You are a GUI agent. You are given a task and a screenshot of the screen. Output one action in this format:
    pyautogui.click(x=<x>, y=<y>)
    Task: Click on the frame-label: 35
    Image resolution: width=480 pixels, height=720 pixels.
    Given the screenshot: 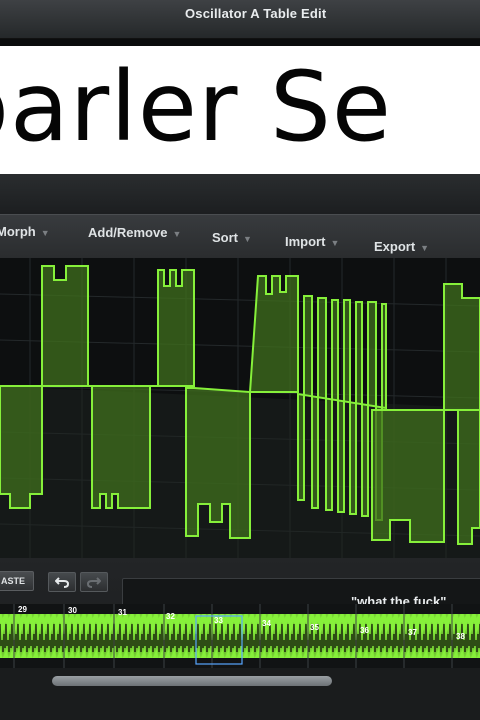 What is the action you would take?
    pyautogui.click(x=314, y=627)
    